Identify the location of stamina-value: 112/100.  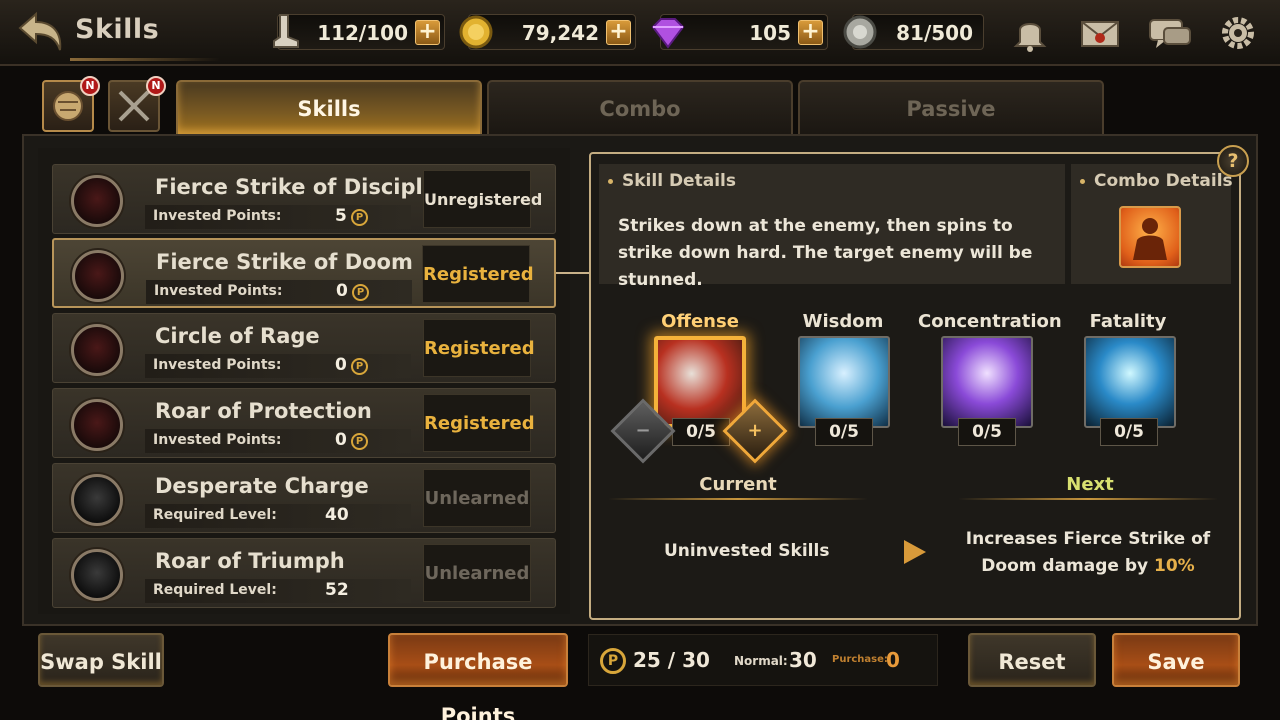
(362, 33).